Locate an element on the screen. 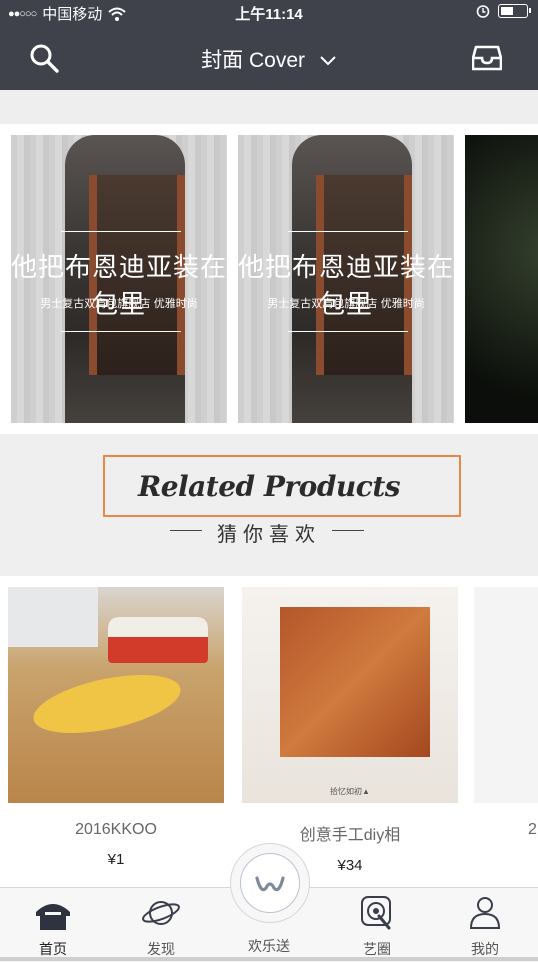 The width and height of the screenshot is (538, 962). product-image-caption: 拾忆如初▲ is located at coordinates (350, 791).